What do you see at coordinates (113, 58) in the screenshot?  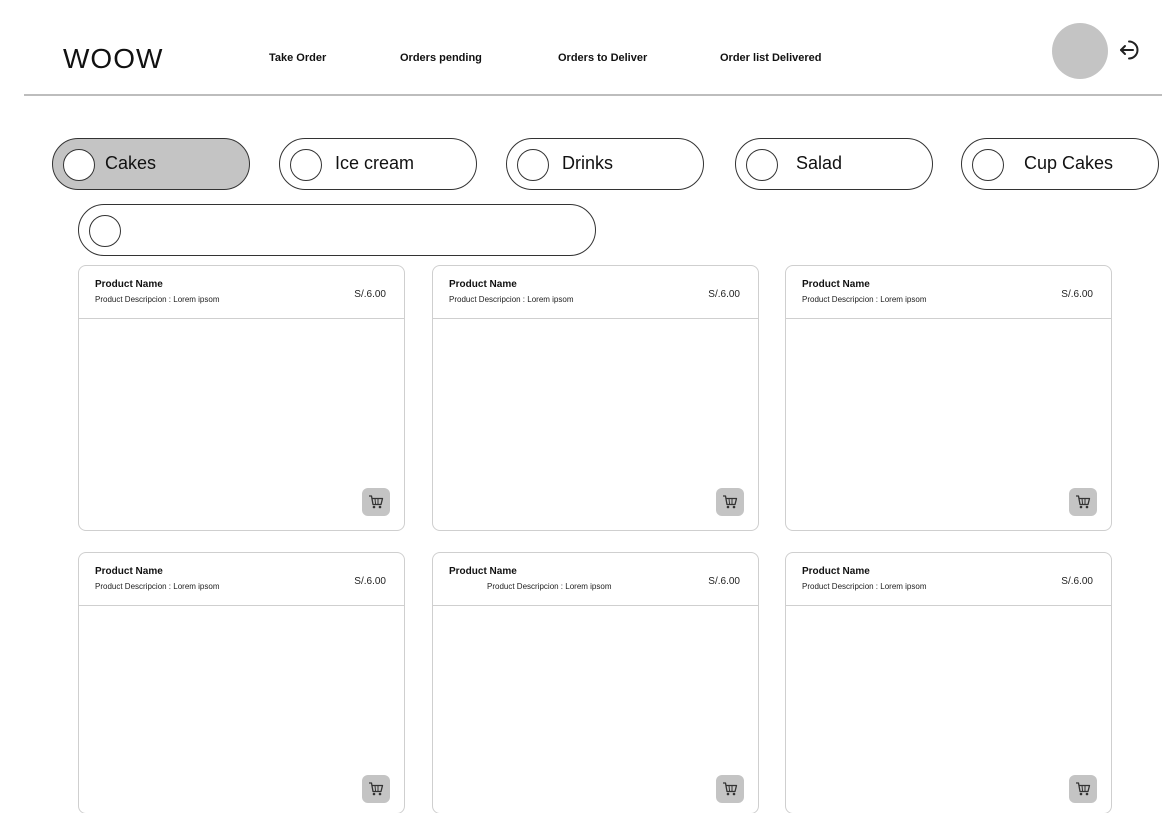 I see `app-logo: WOOW` at bounding box center [113, 58].